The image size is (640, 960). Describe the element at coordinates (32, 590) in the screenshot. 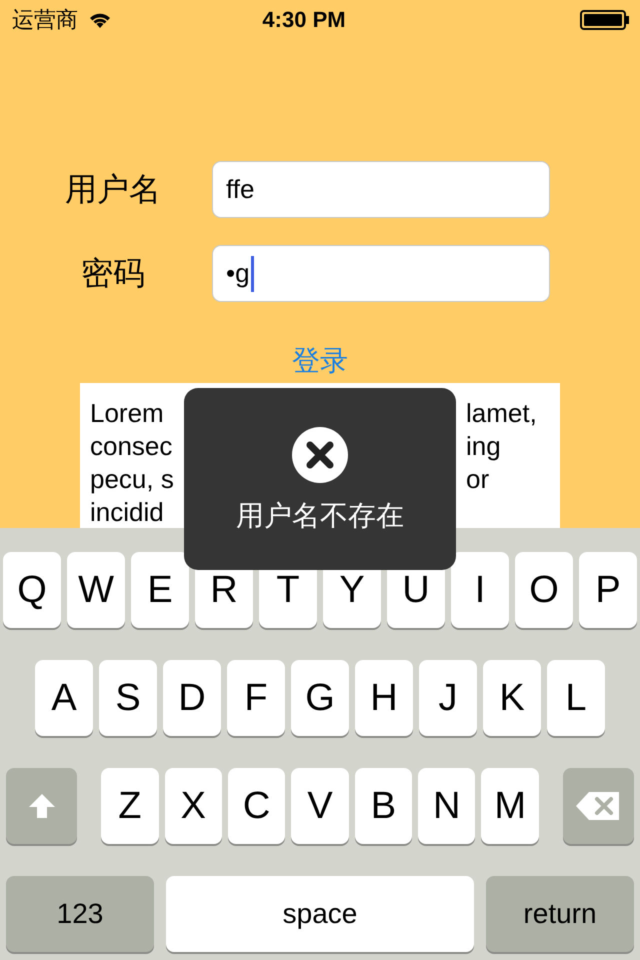

I see `letter-key: Q` at that location.